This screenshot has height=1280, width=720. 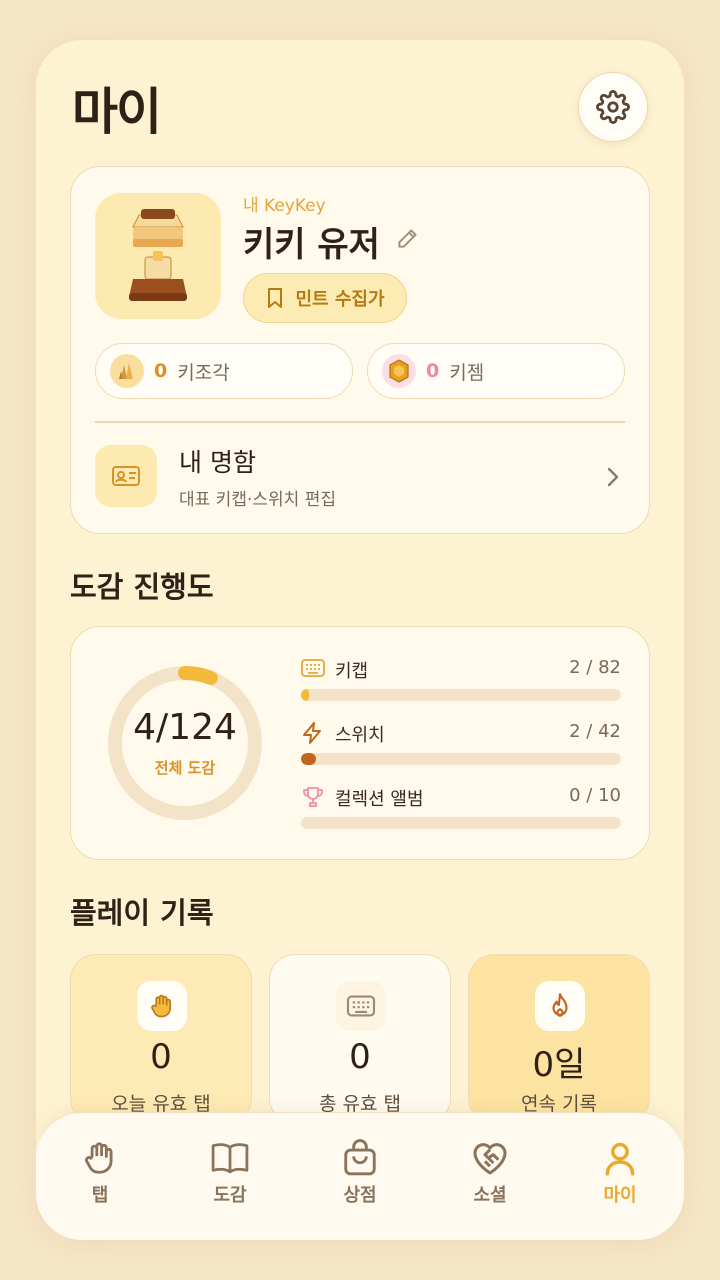 I want to click on progress-count: 2 / 42, so click(x=595, y=731).